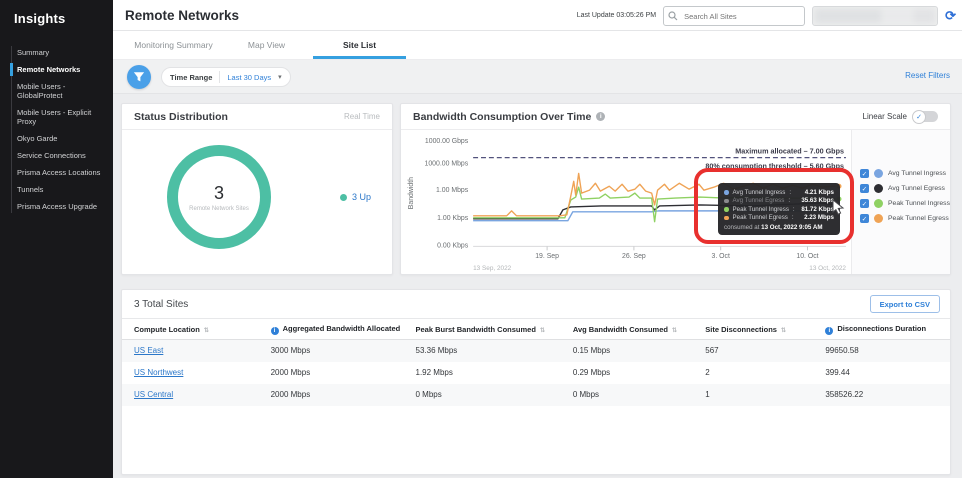  What do you see at coordinates (720, 256) in the screenshot?
I see `x-tick-2: 3. Oct` at bounding box center [720, 256].